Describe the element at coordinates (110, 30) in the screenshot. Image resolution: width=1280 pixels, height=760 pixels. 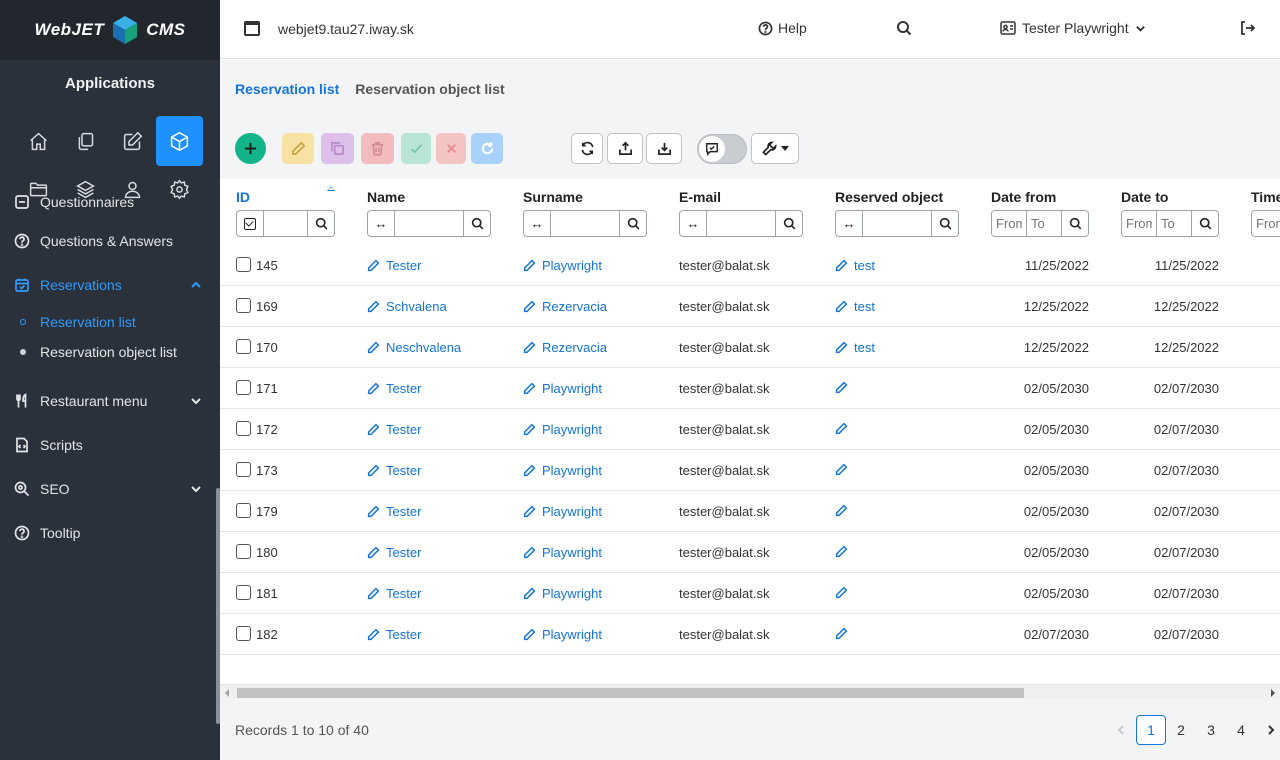
I see `logo: WebJET CMS` at that location.